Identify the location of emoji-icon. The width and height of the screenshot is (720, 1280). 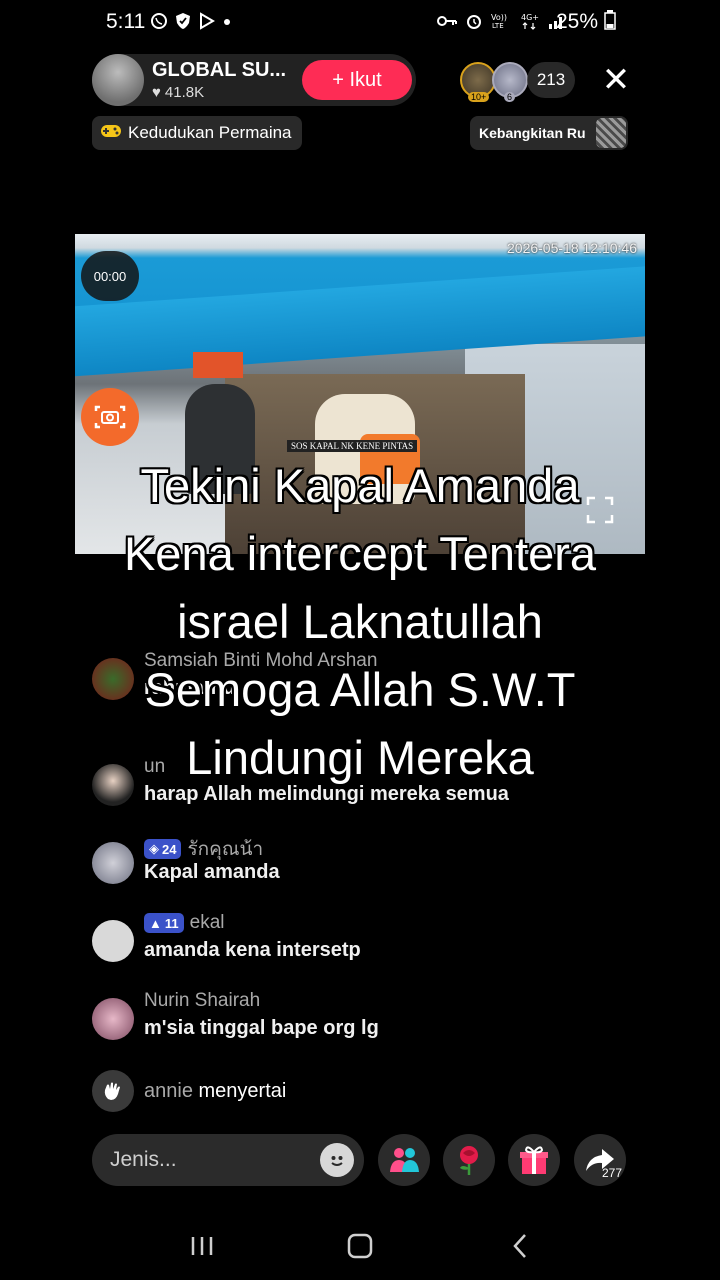
(337, 1161).